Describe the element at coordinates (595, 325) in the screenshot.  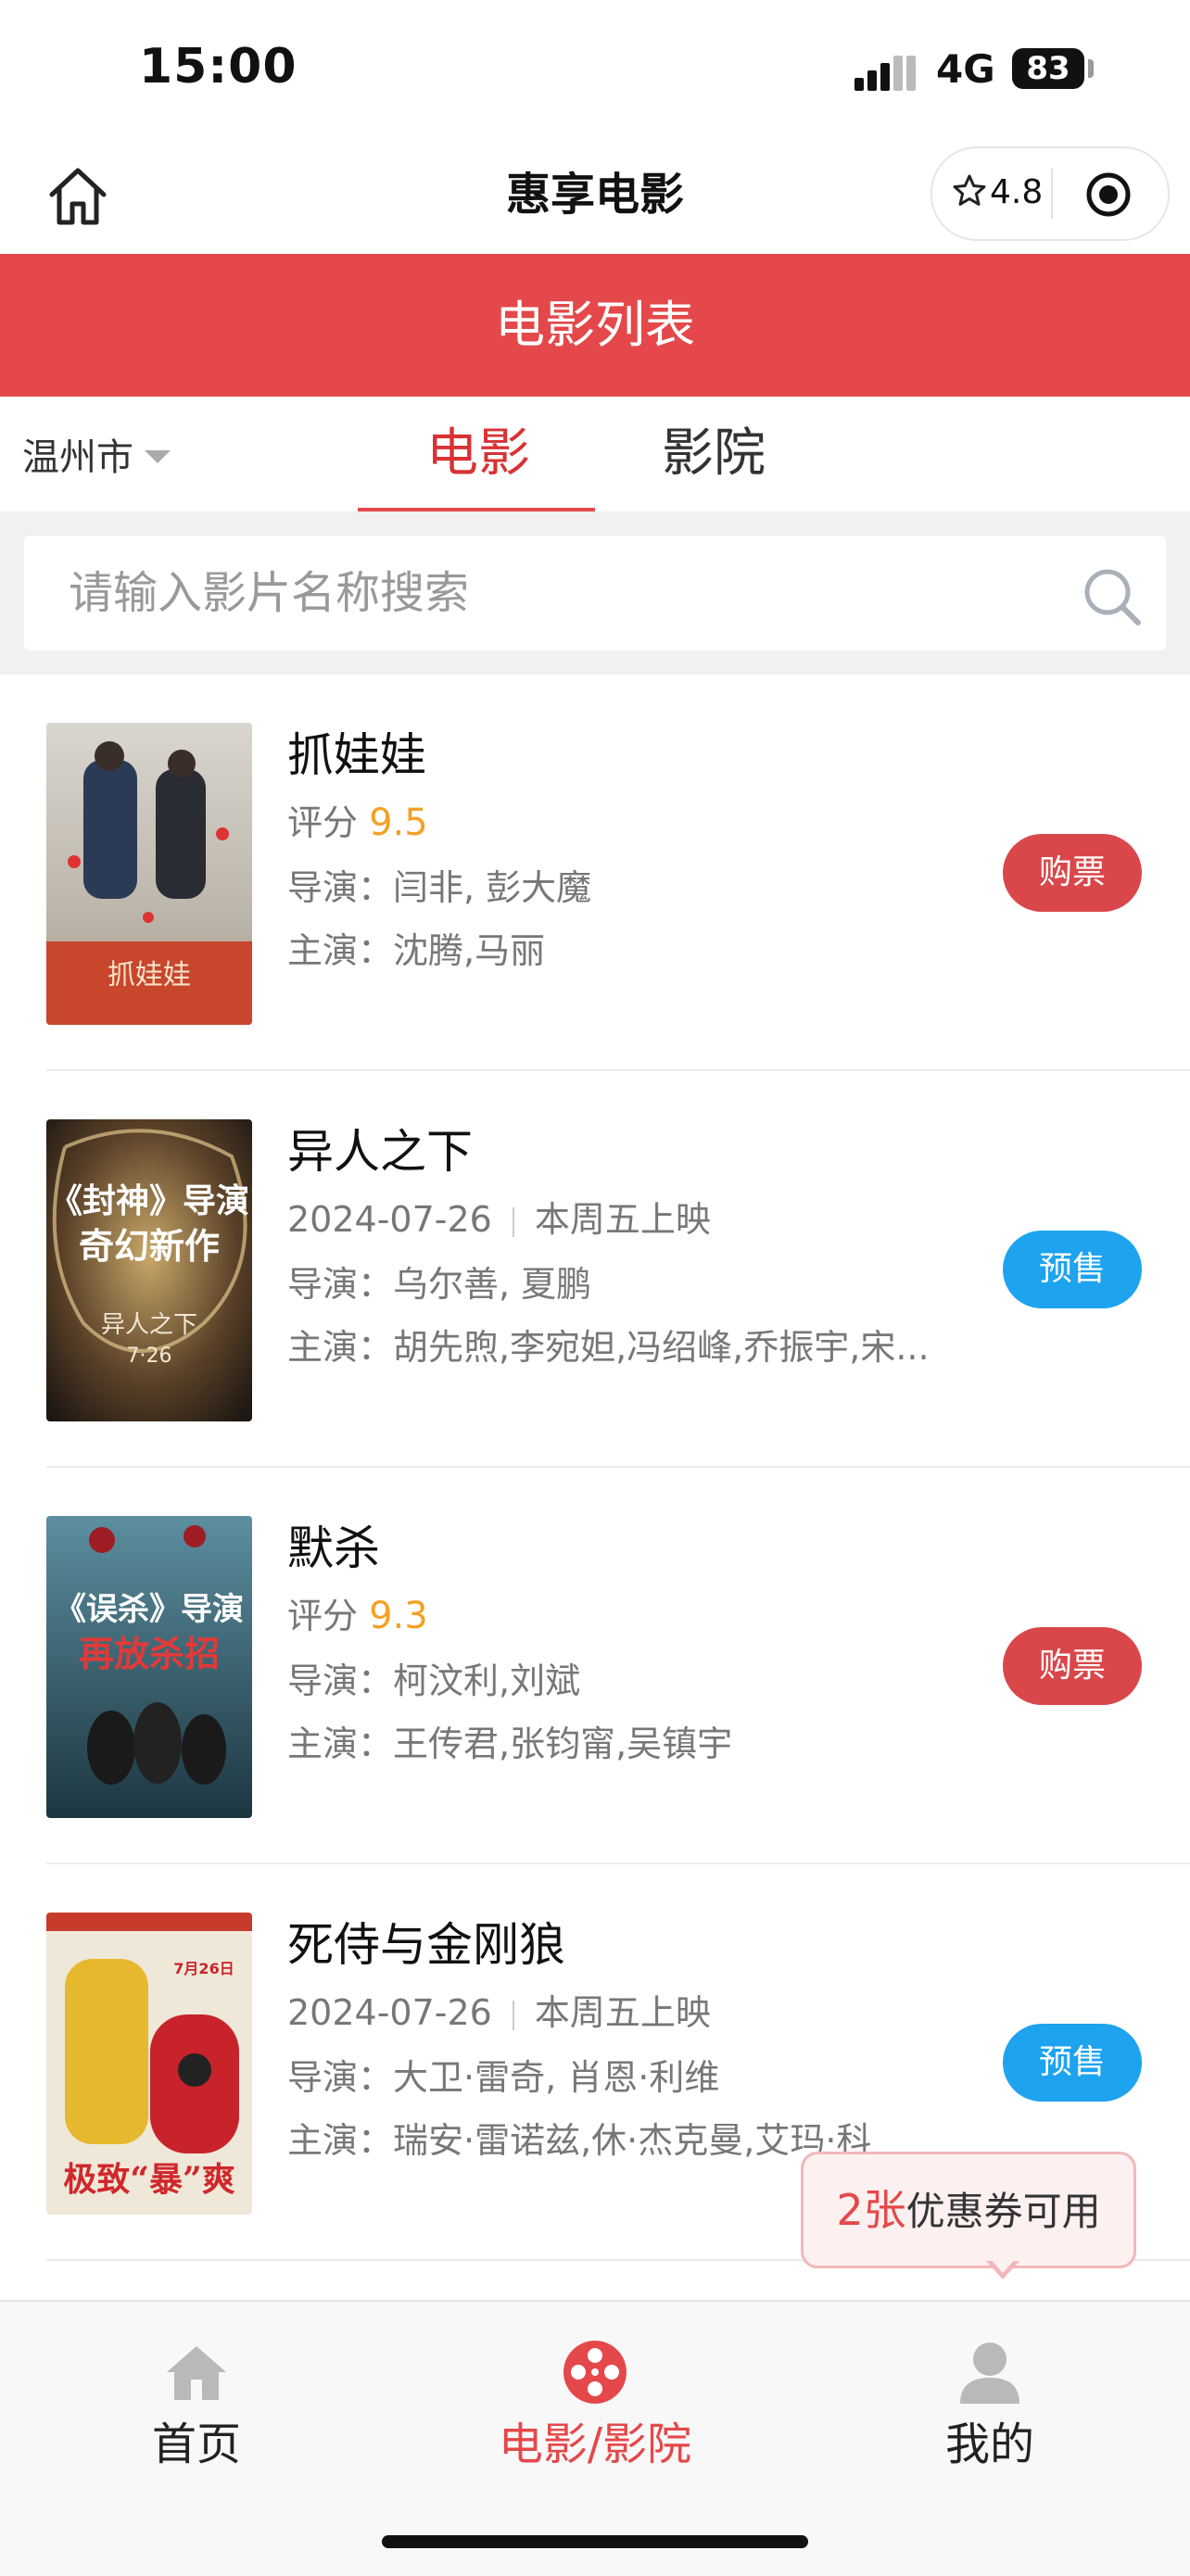
I see `page-header: 电影列表` at that location.